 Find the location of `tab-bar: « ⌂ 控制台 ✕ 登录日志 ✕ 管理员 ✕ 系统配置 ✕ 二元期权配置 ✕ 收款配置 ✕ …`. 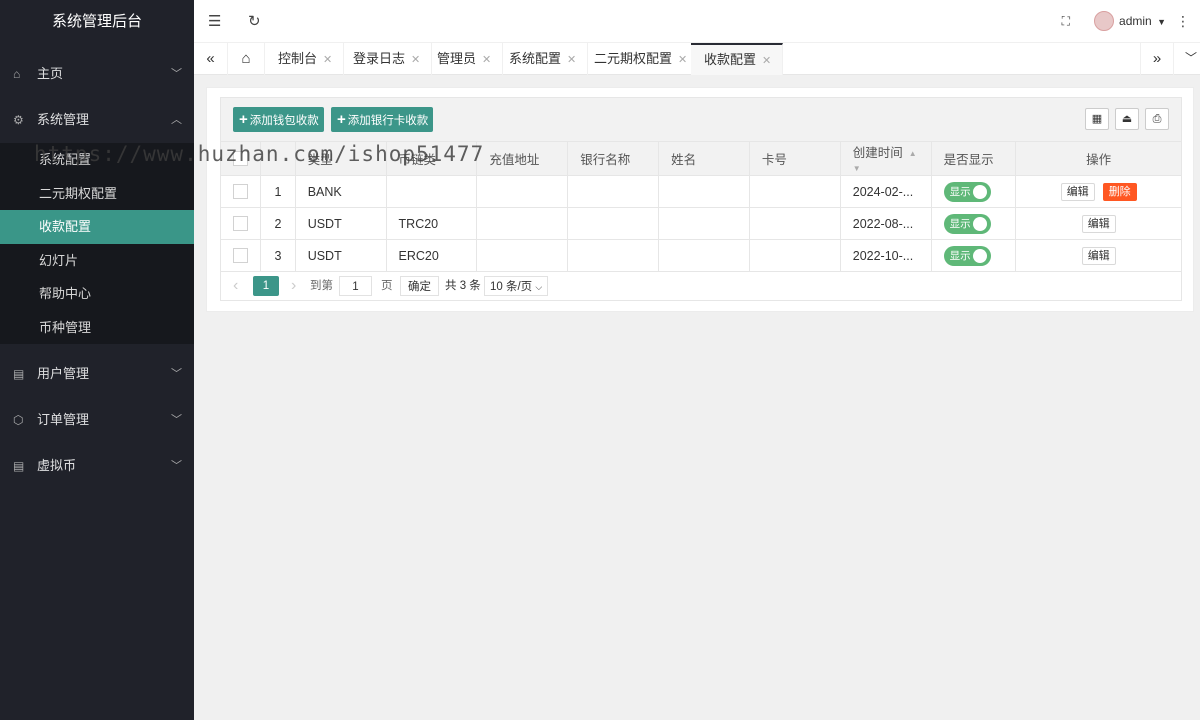

tab-bar: « ⌂ 控制台 ✕ 登录日志 ✕ 管理员 ✕ 系统配置 ✕ 二元期权配置 ✕ 收款配置 ✕ … is located at coordinates (697, 59).